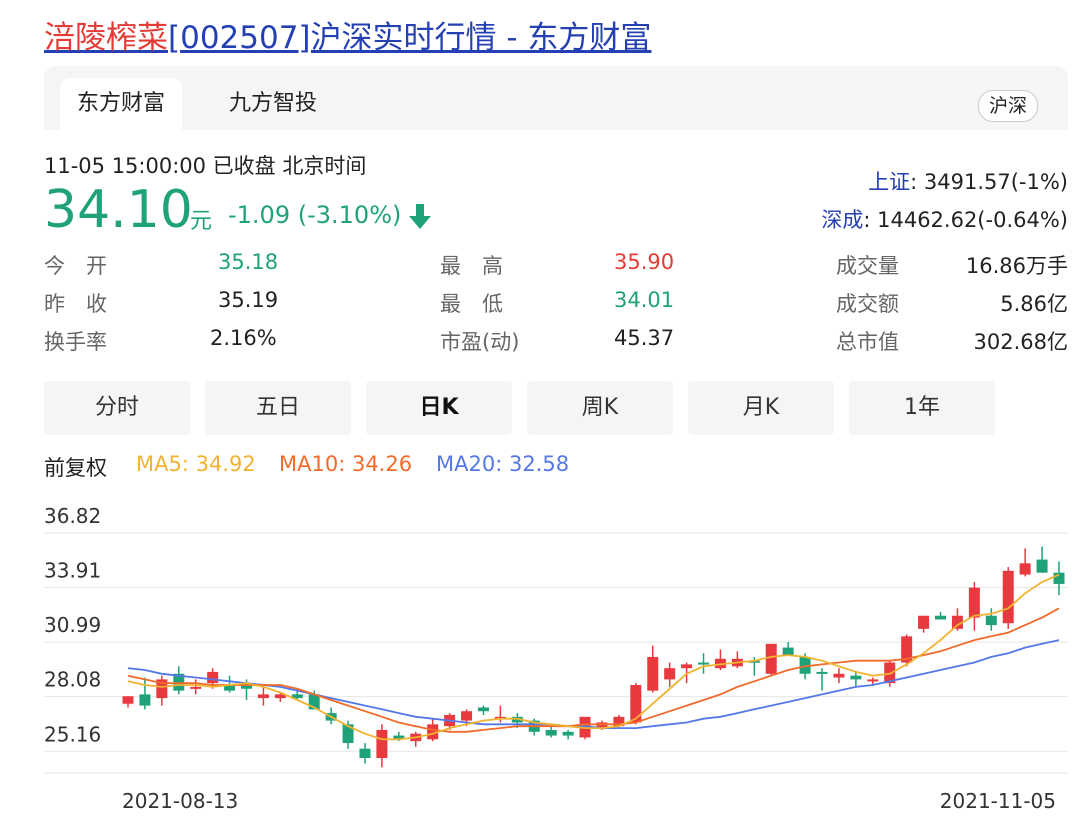 The width and height of the screenshot is (1080, 824). What do you see at coordinates (243, 338) in the screenshot?
I see `stat-turnover-value: 2.16%` at bounding box center [243, 338].